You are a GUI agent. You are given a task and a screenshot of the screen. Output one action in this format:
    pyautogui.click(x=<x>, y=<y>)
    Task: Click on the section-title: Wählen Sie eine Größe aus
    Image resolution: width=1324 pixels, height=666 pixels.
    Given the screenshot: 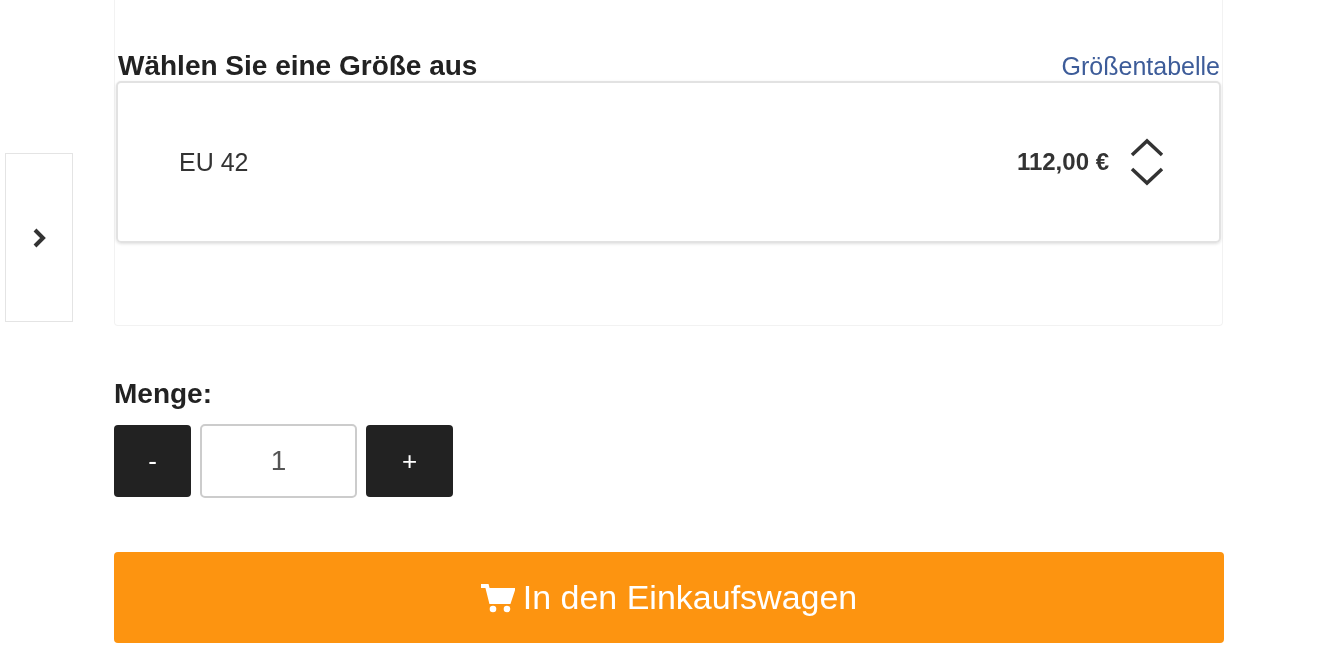 What is the action you would take?
    pyautogui.click(x=298, y=66)
    